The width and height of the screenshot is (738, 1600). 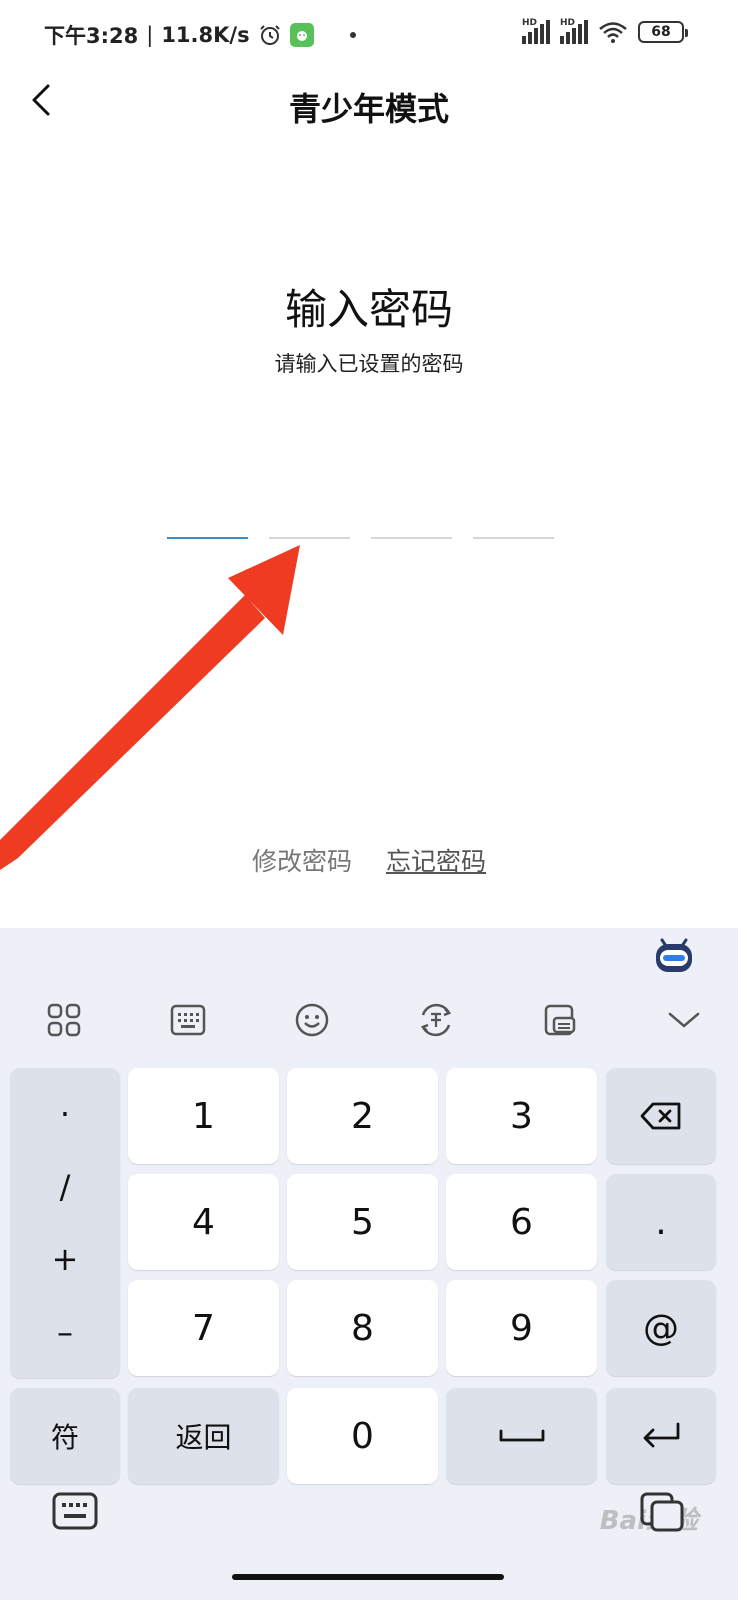 I want to click on enter-icon, so click(x=661, y=1435).